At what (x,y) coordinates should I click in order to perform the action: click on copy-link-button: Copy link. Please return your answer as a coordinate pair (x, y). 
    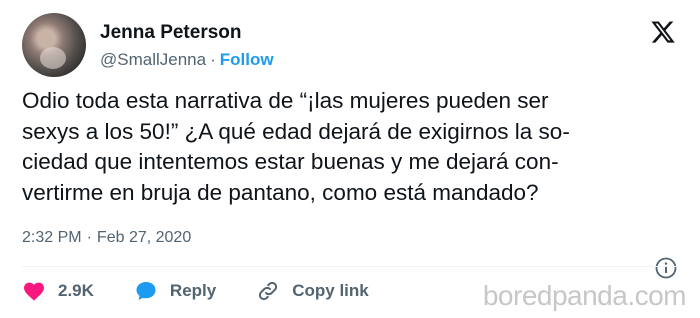
    Looking at the image, I should click on (312, 291).